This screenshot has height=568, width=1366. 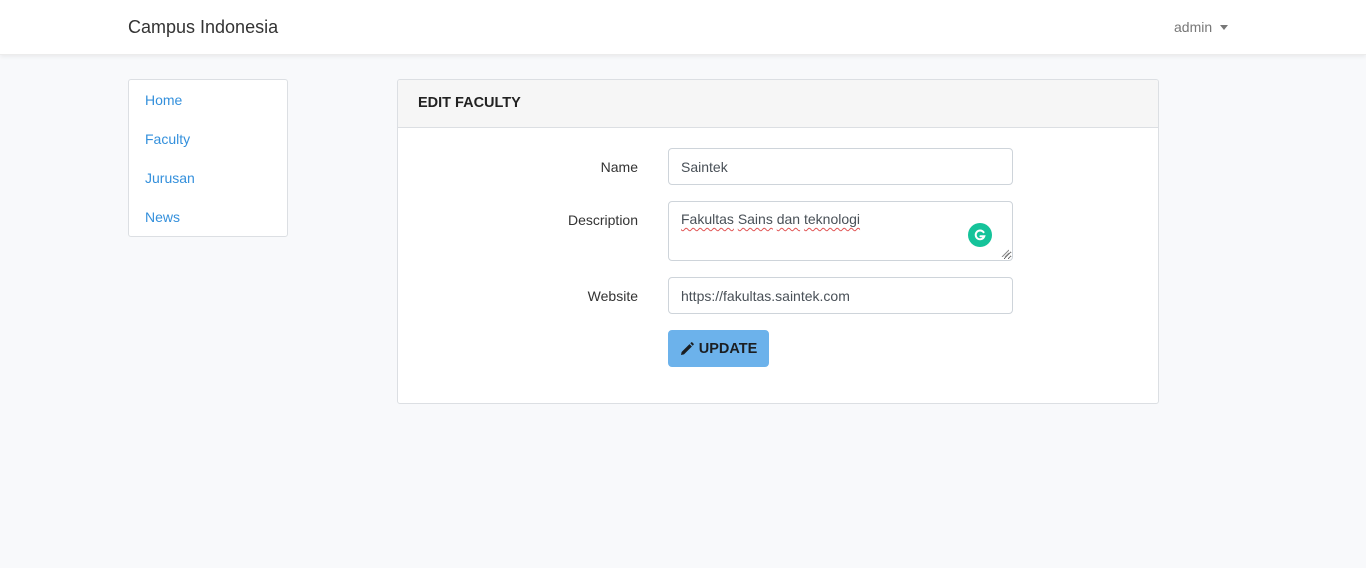 I want to click on sidebar-item-news: News, so click(x=162, y=217).